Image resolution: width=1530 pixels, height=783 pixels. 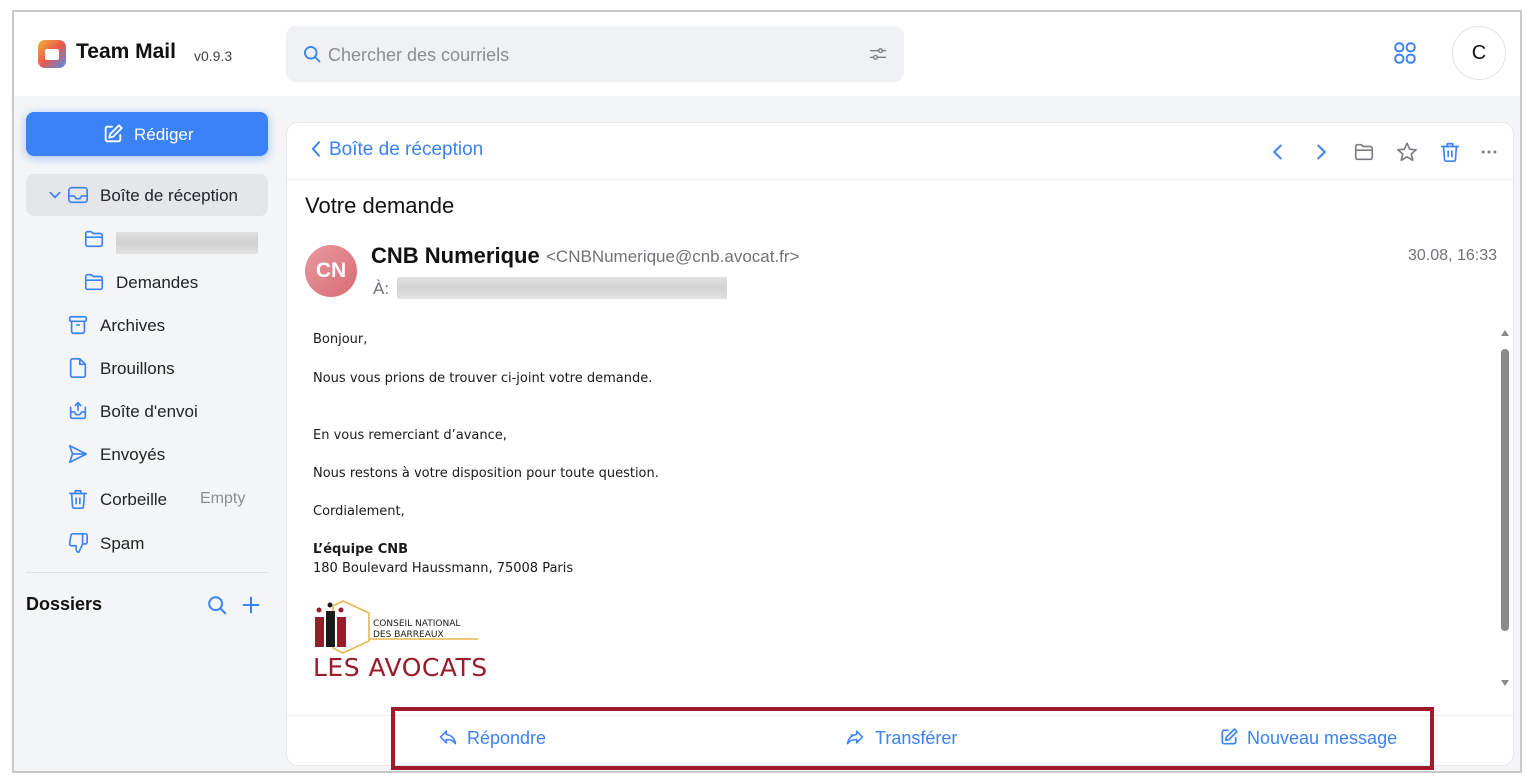 What do you see at coordinates (900, 179) in the screenshot?
I see `toolbar-divider` at bounding box center [900, 179].